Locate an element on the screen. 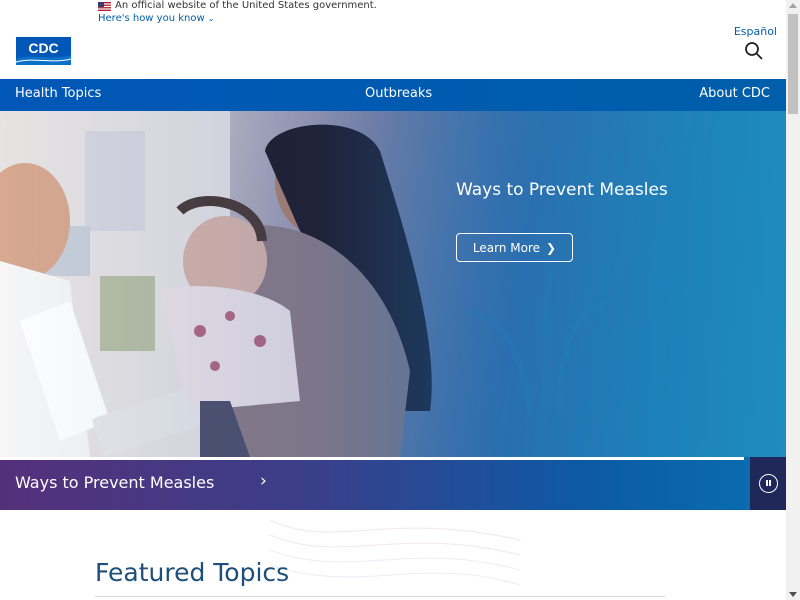 The height and width of the screenshot is (600, 800). cdc-logo: CDC is located at coordinates (43, 51).